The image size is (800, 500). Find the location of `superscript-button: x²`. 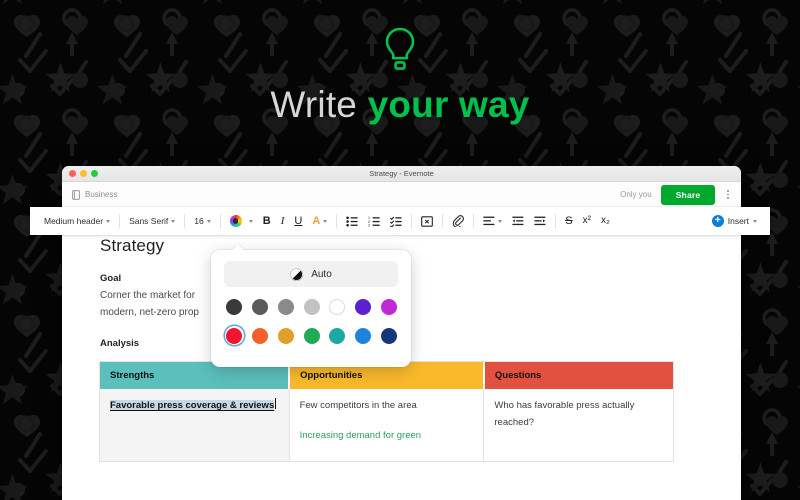

superscript-button: x² is located at coordinates (587, 221).